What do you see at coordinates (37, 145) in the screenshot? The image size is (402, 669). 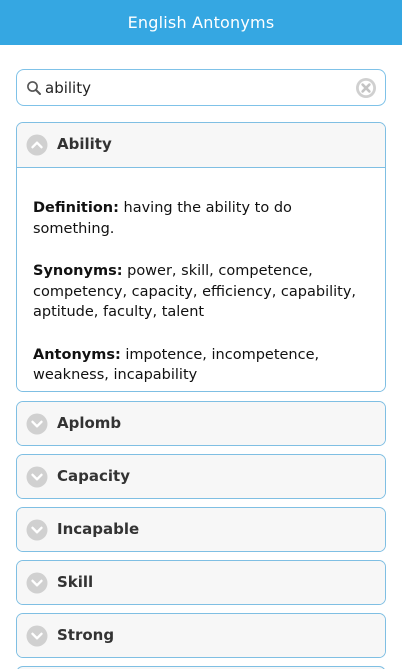 I see `chevron-up-icon` at bounding box center [37, 145].